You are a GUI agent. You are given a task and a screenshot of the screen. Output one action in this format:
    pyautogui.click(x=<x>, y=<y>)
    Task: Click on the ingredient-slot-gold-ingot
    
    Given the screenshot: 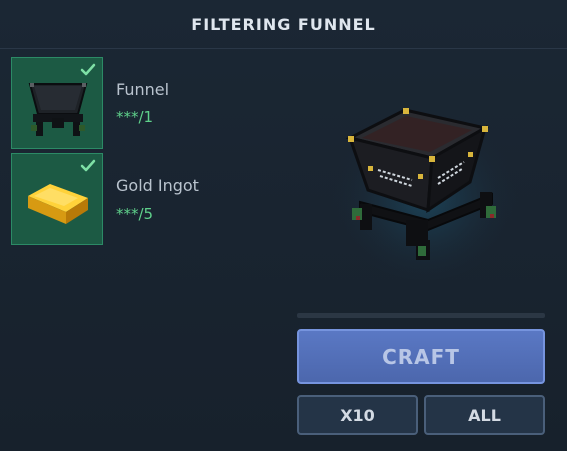 What is the action you would take?
    pyautogui.click(x=57, y=199)
    